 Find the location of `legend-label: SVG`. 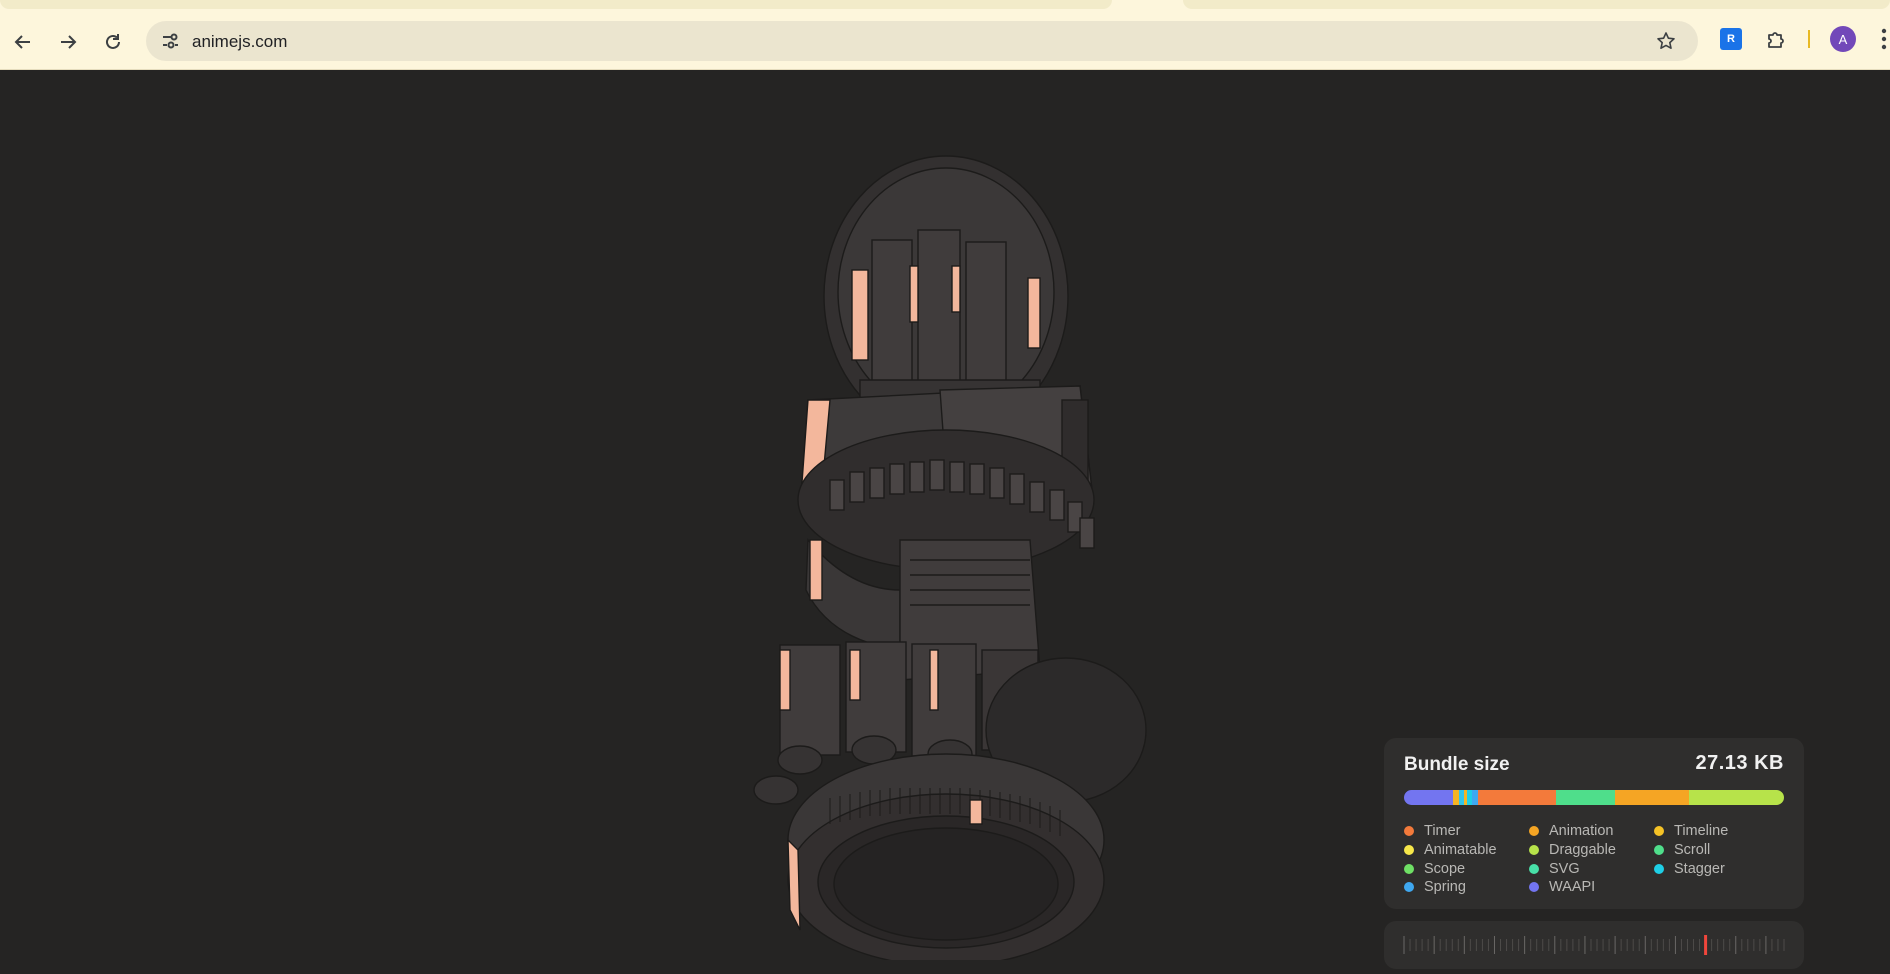

legend-label: SVG is located at coordinates (1564, 869).